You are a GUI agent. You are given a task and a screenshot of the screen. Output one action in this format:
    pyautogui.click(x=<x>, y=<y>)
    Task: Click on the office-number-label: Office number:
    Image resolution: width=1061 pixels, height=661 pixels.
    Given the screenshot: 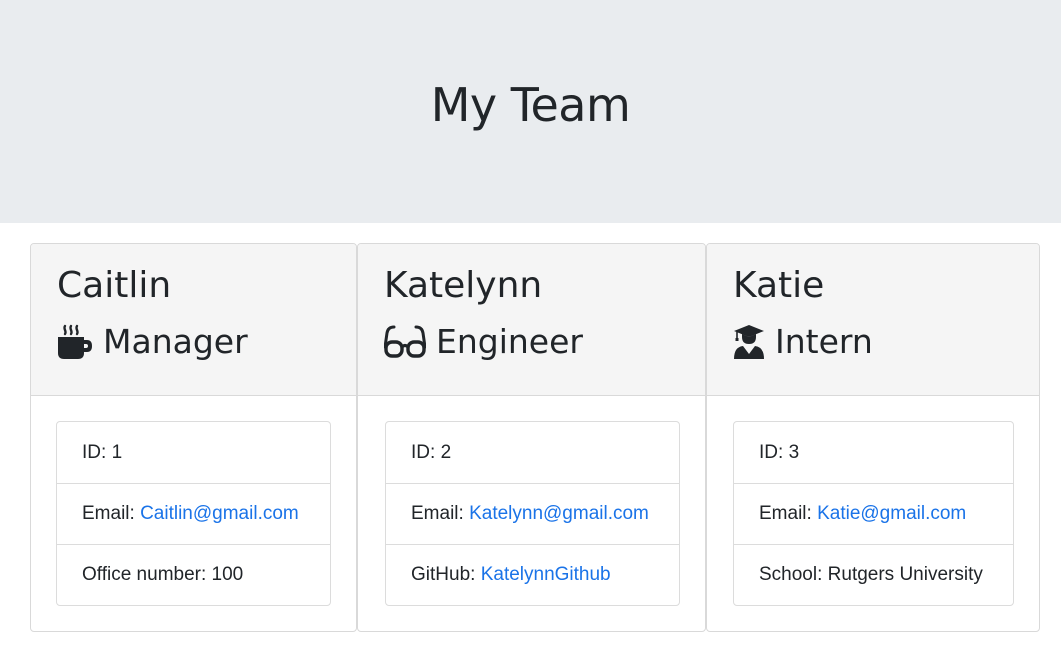 What is the action you would take?
    pyautogui.click(x=144, y=574)
    